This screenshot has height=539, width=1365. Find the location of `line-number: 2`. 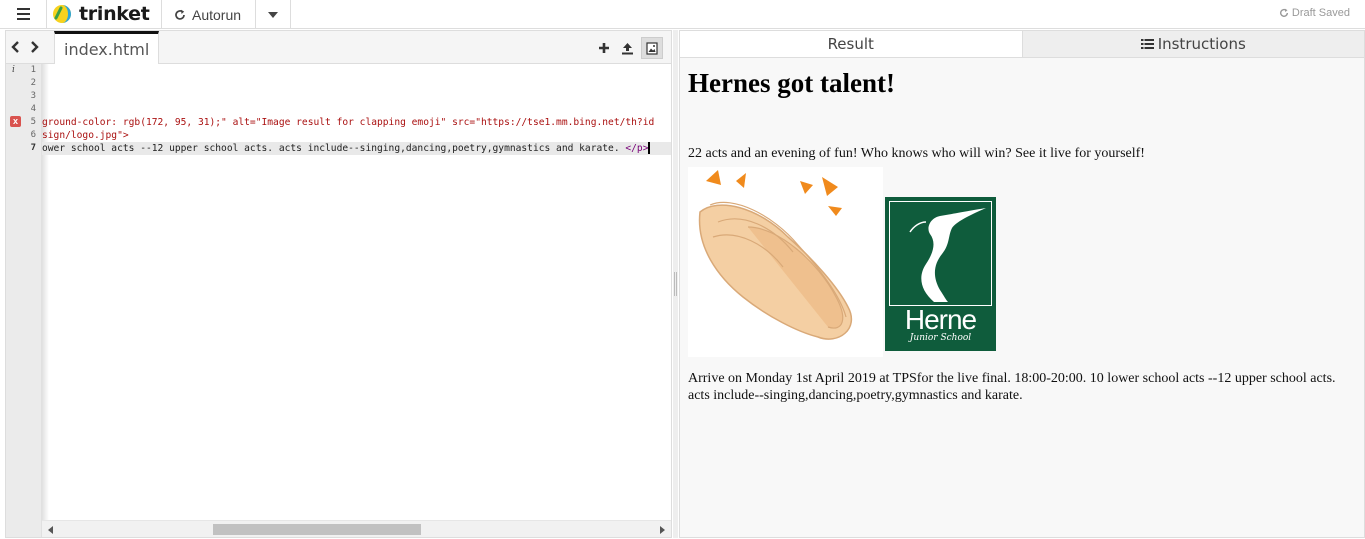

line-number: 2 is located at coordinates (33, 83).